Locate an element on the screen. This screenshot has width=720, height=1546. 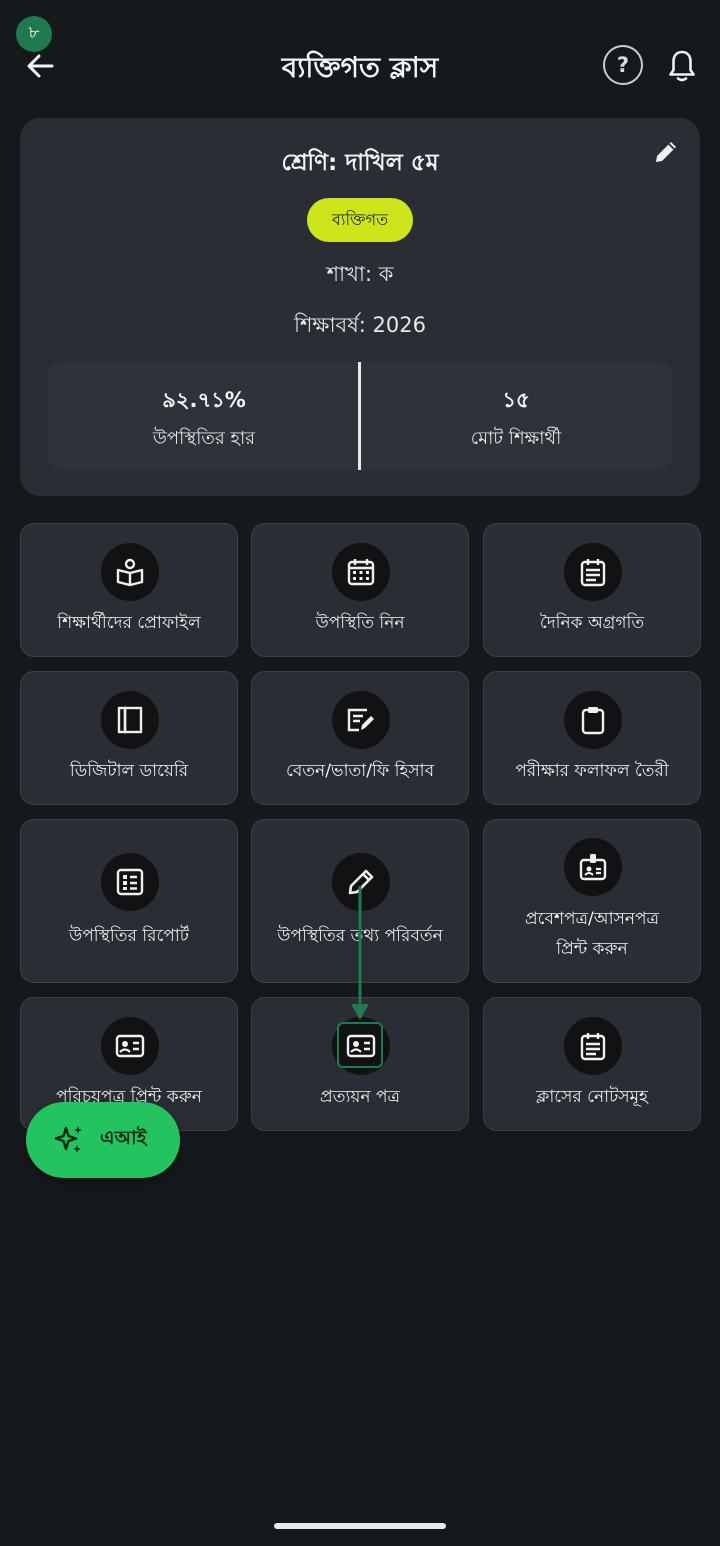
notification-button is located at coordinates (682, 66).